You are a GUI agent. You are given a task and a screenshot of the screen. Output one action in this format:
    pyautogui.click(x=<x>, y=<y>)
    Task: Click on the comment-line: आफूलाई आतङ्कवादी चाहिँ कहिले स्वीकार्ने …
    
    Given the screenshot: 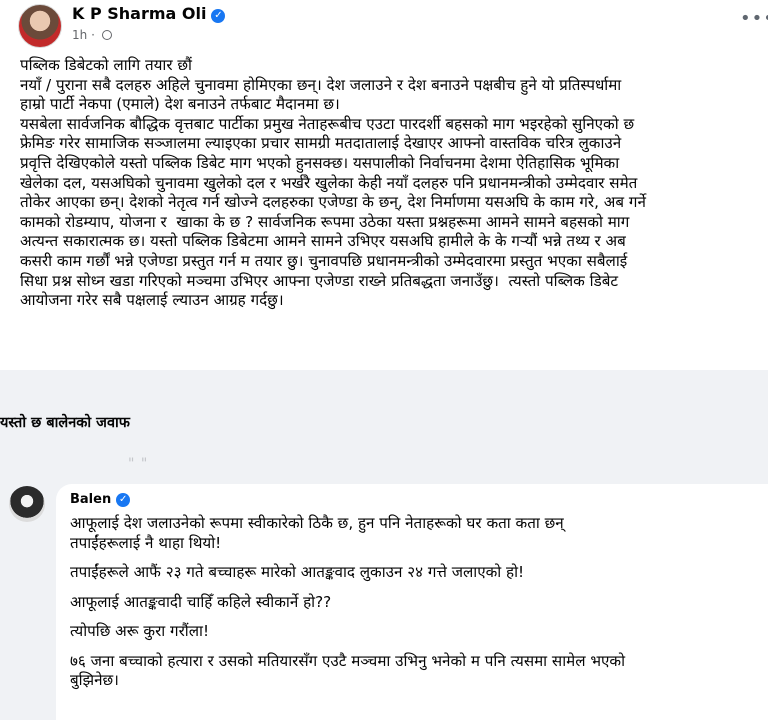 What is the action you would take?
    pyautogui.click(x=201, y=601)
    